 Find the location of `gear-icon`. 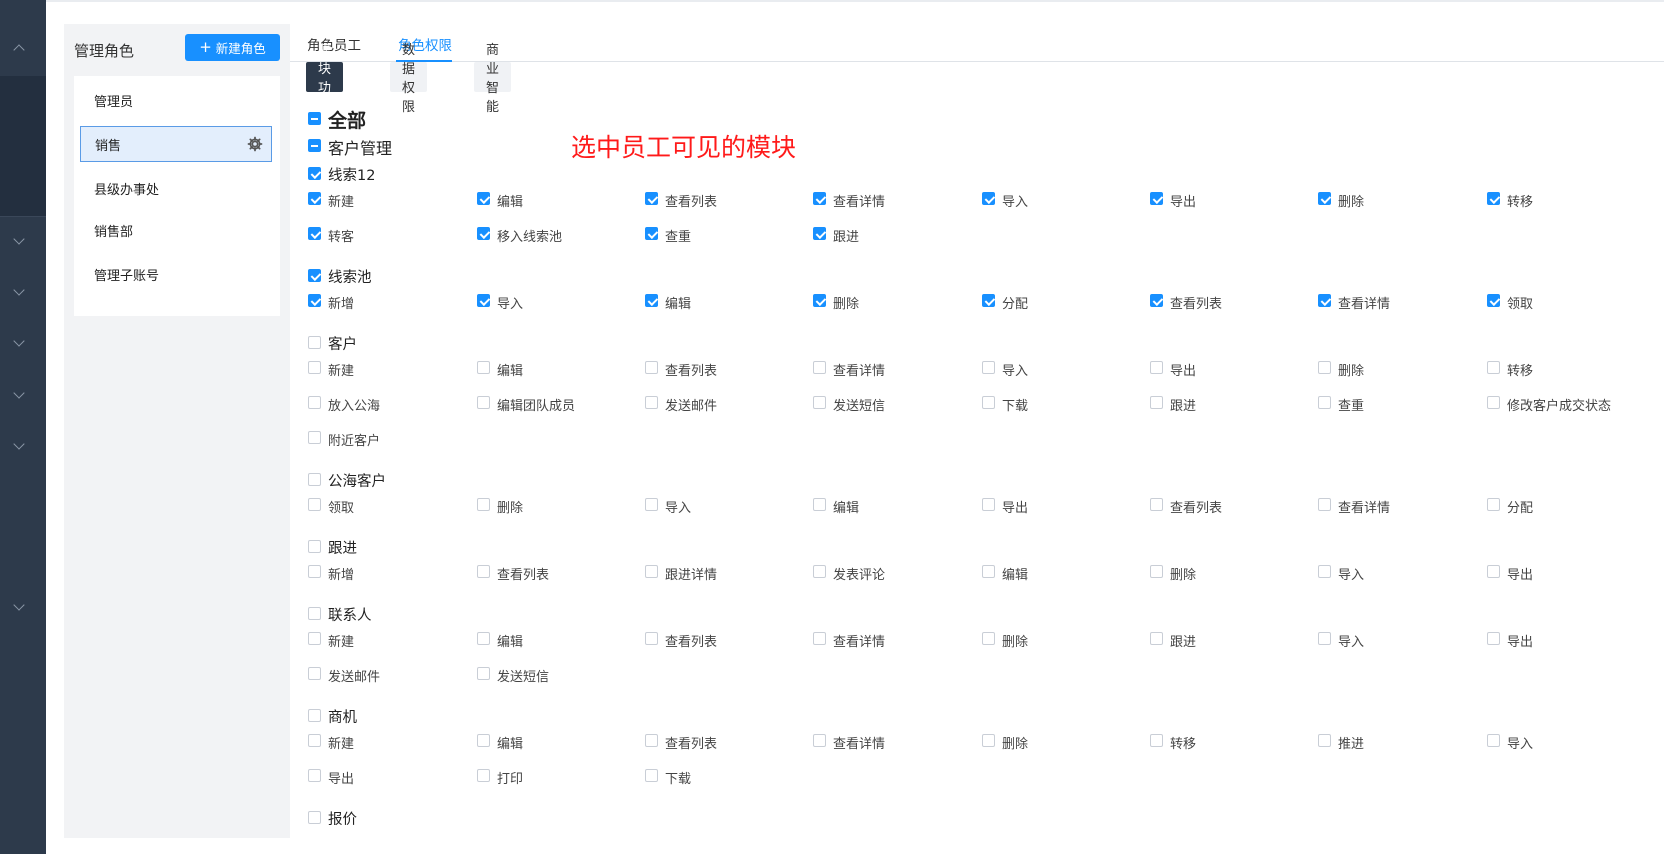

gear-icon is located at coordinates (255, 144).